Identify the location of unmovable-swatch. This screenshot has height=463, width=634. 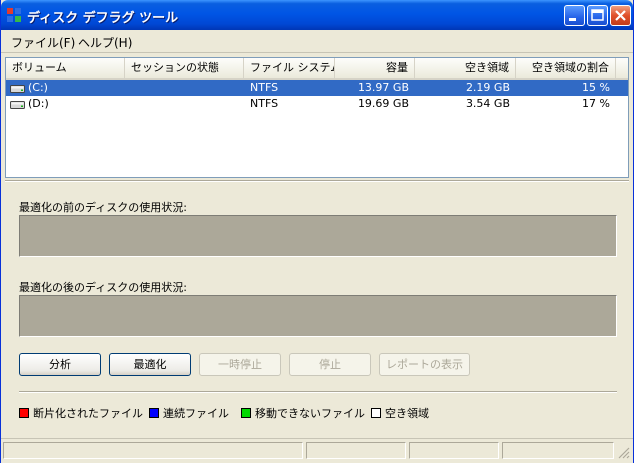
(246, 413).